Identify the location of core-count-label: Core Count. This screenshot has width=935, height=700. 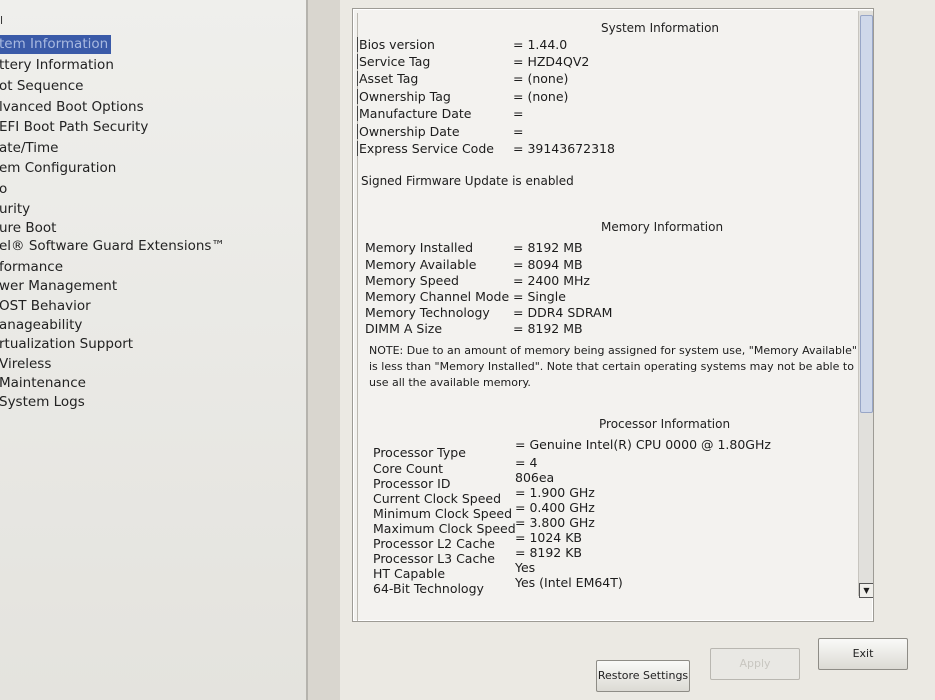
(408, 468).